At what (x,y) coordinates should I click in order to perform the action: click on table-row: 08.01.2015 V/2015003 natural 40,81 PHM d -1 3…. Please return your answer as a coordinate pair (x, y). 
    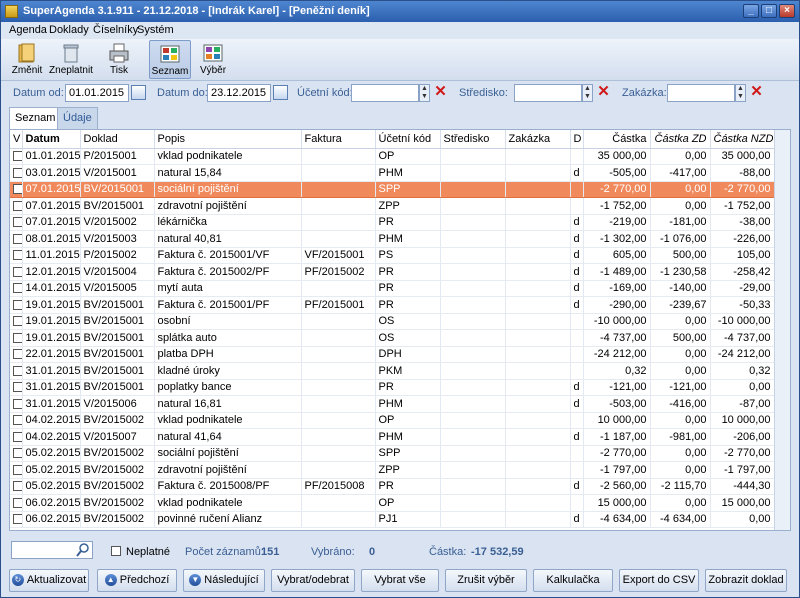
    Looking at the image, I should click on (392, 239).